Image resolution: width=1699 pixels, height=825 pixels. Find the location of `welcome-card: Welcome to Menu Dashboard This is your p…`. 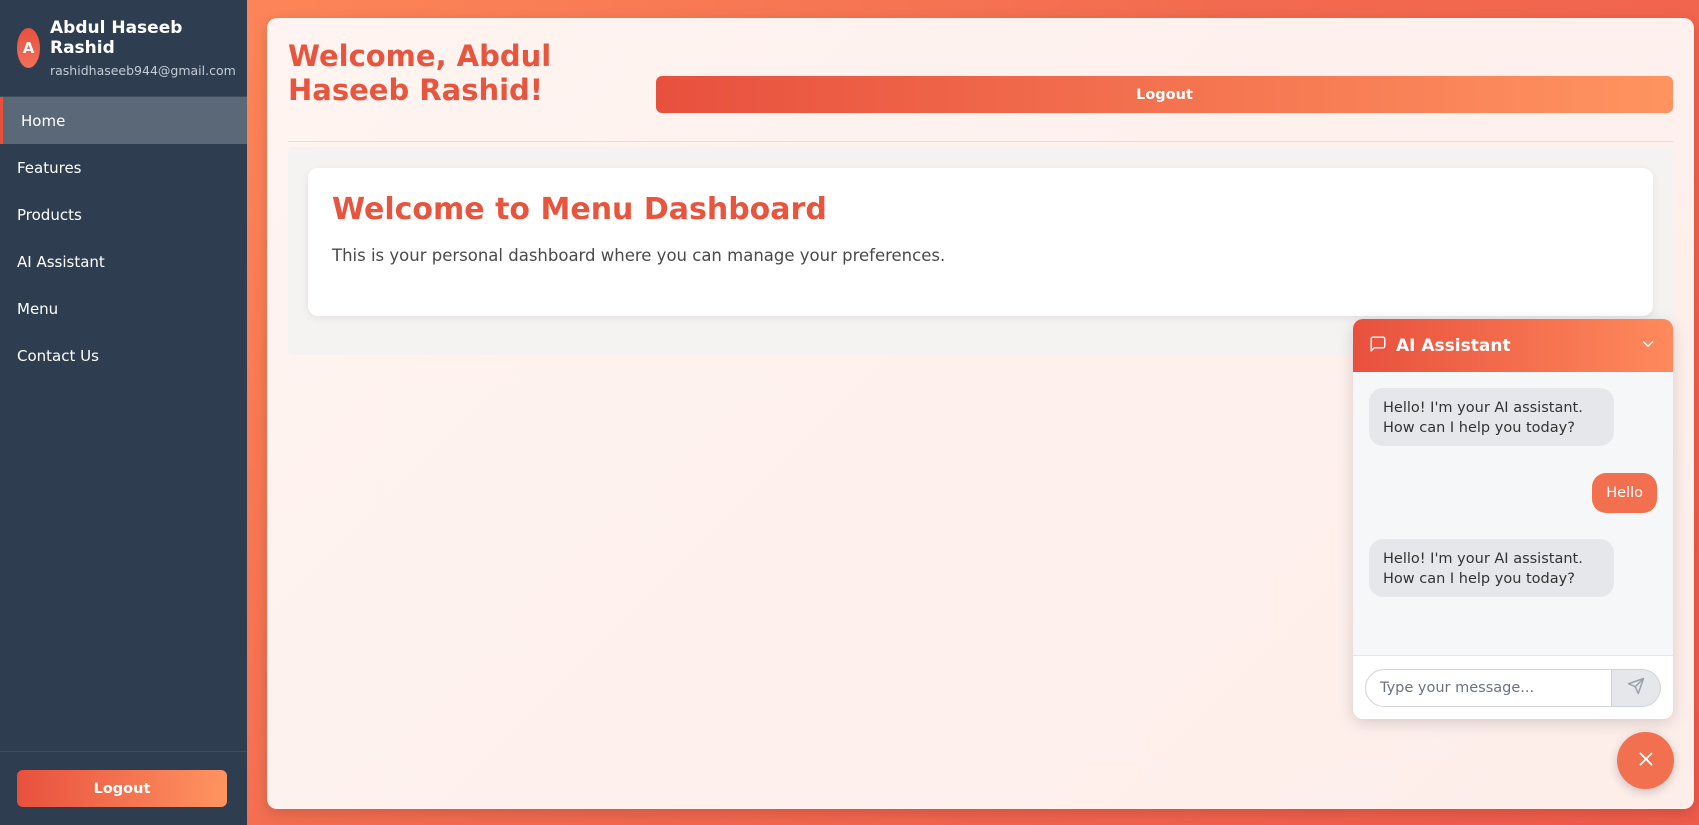

welcome-card: Welcome to Menu Dashboard This is your p… is located at coordinates (980, 242).